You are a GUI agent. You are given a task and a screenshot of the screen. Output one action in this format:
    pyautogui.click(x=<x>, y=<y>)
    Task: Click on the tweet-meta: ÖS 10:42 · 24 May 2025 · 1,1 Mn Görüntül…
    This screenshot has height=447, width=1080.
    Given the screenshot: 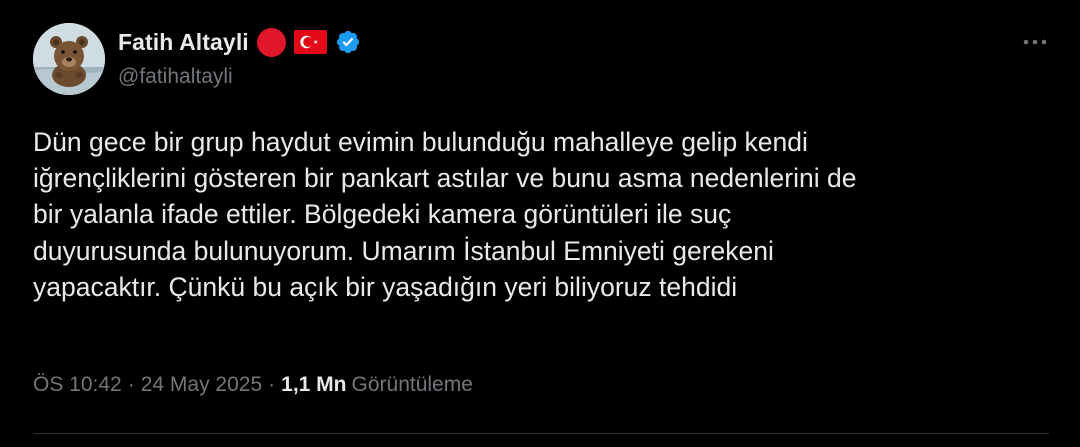 What is the action you would take?
    pyautogui.click(x=253, y=385)
    